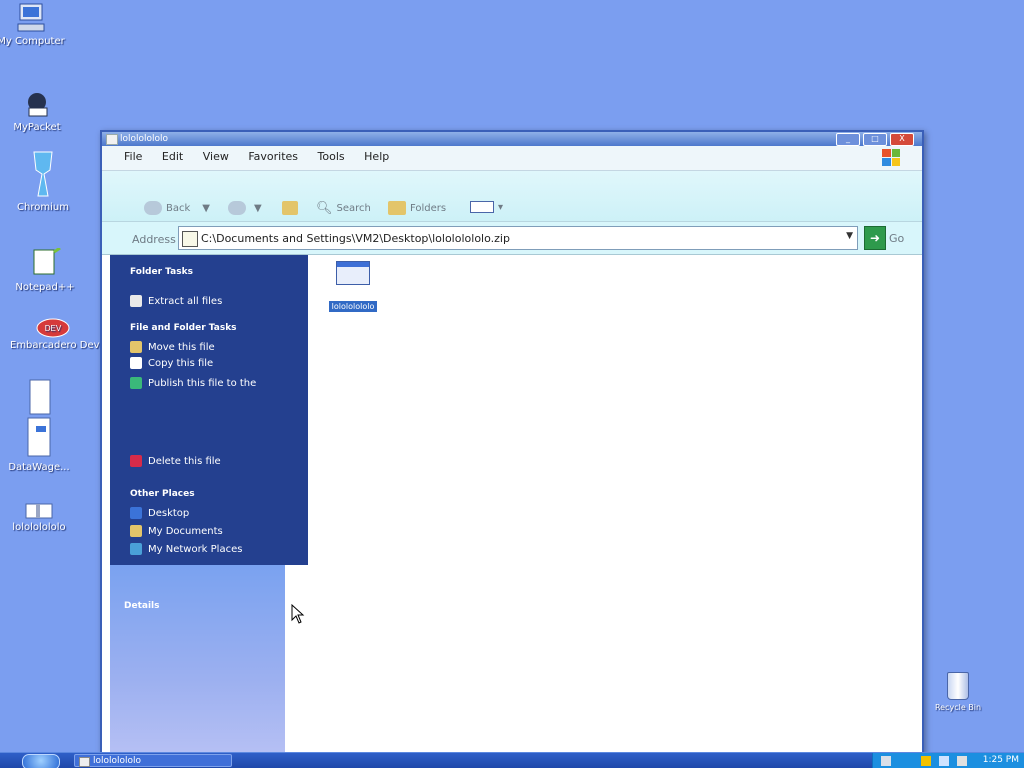 The height and width of the screenshot is (768, 1024). Describe the element at coordinates (486, 207) in the screenshot. I see `views-button: ▾` at that location.